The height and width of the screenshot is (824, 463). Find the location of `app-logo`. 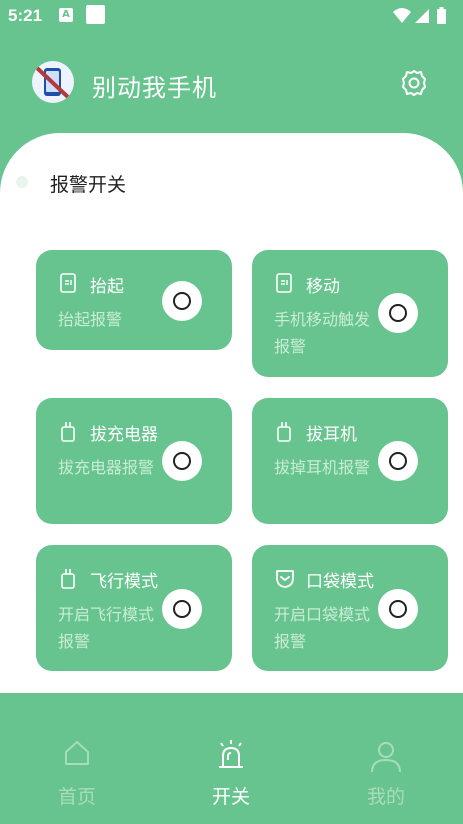

app-logo is located at coordinates (53, 82).